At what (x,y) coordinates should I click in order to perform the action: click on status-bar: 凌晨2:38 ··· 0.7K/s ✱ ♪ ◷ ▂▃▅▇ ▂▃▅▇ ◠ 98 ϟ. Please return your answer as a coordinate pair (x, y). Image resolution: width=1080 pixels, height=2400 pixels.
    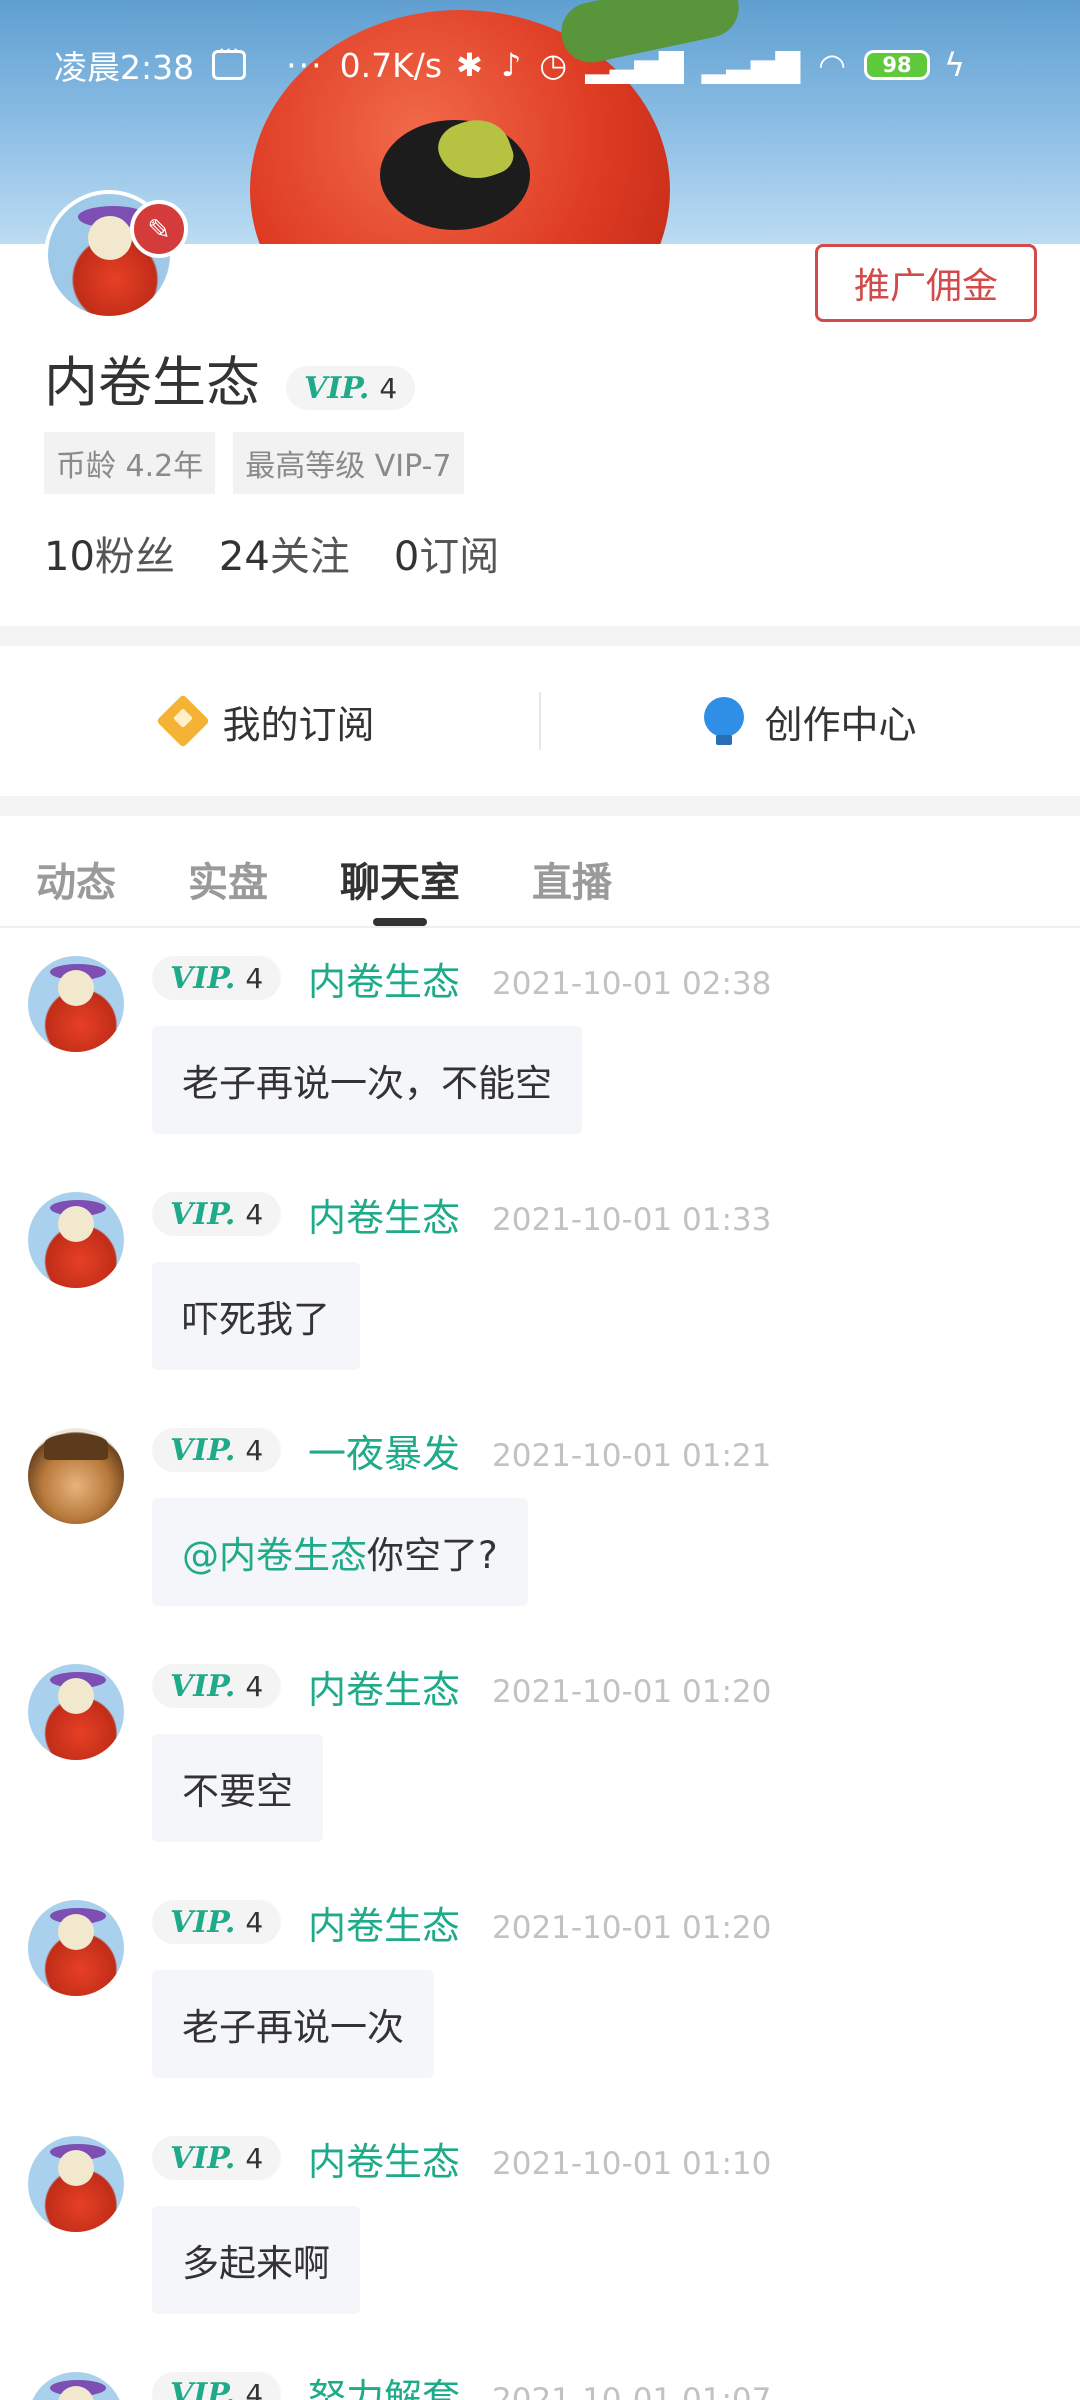
    Looking at the image, I should click on (540, 65).